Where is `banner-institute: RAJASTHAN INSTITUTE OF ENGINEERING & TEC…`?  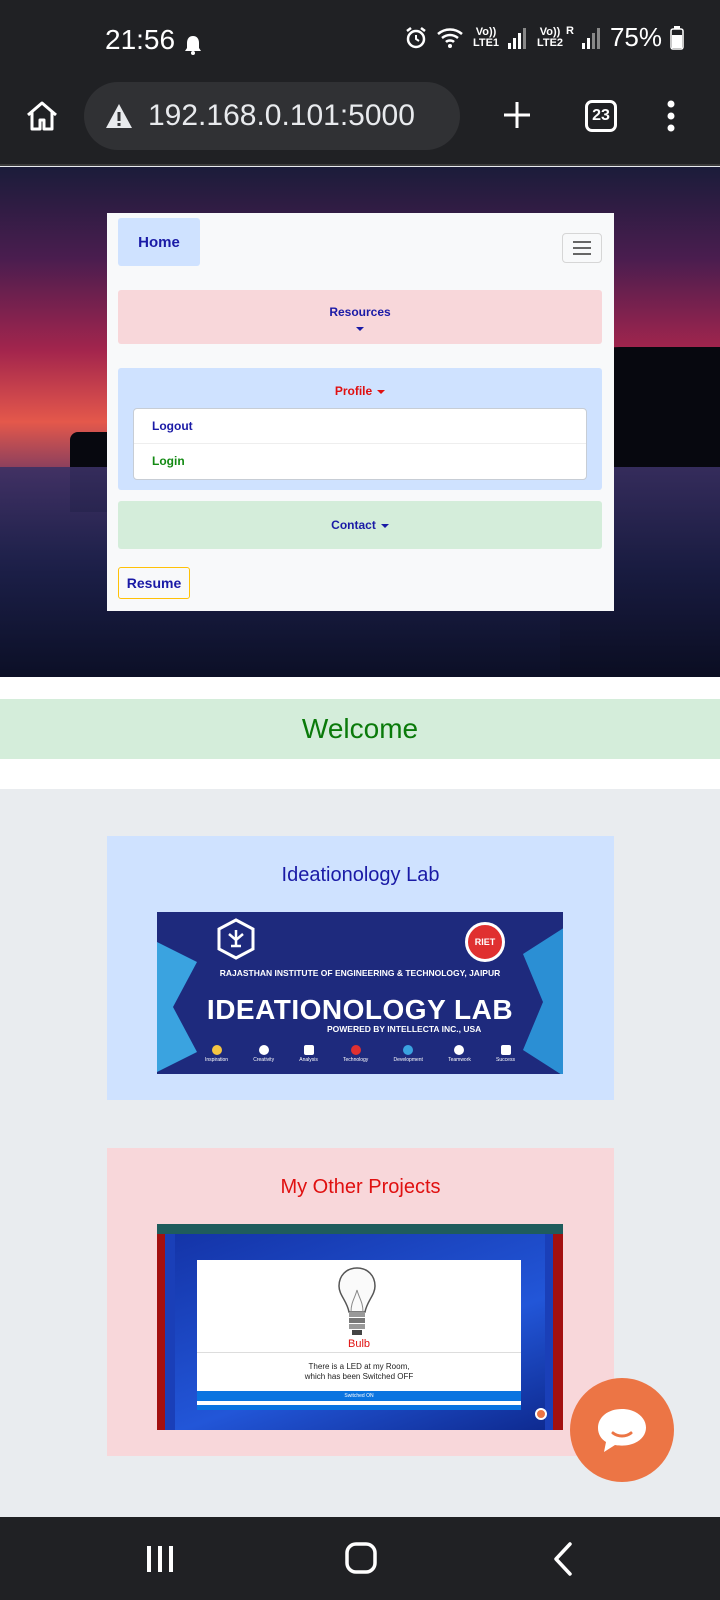 banner-institute: RAJASTHAN INSTITUTE OF ENGINEERING & TEC… is located at coordinates (360, 973).